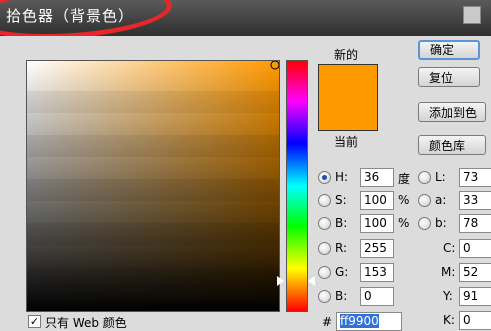 This screenshot has height=331, width=491. Describe the element at coordinates (341, 296) in the screenshot. I see `blue-label: B:` at that location.